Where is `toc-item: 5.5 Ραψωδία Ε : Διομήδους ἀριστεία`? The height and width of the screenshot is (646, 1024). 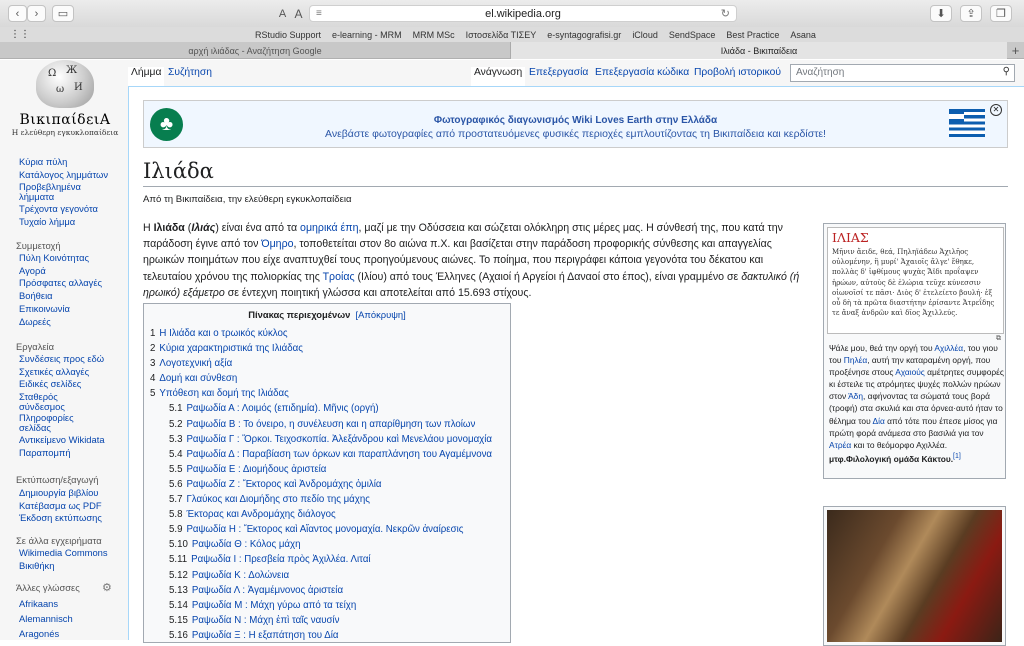 toc-item: 5.5 Ραψωδία Ε : Διομήδους ἀριστεία is located at coordinates (327, 469).